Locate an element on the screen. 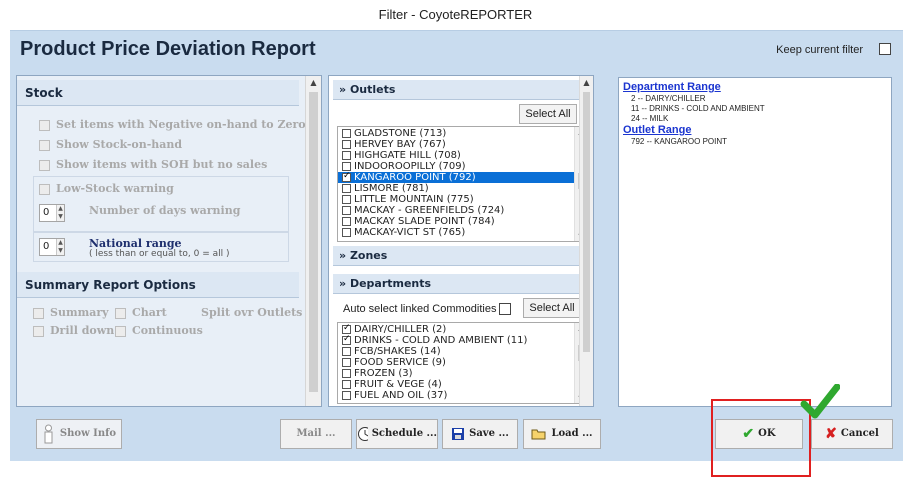  low-stock-option: Low-Stock warning is located at coordinates (106, 189).